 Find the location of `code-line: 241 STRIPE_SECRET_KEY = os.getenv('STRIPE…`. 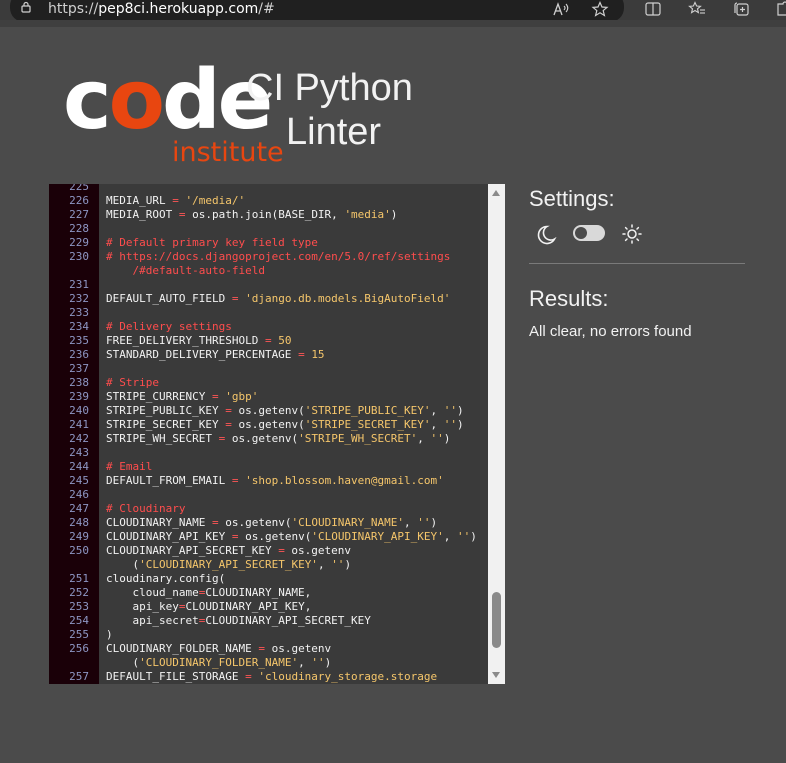

code-line: 241 STRIPE_SECRET_KEY = os.getenv('STRIPE… is located at coordinates (269, 425).